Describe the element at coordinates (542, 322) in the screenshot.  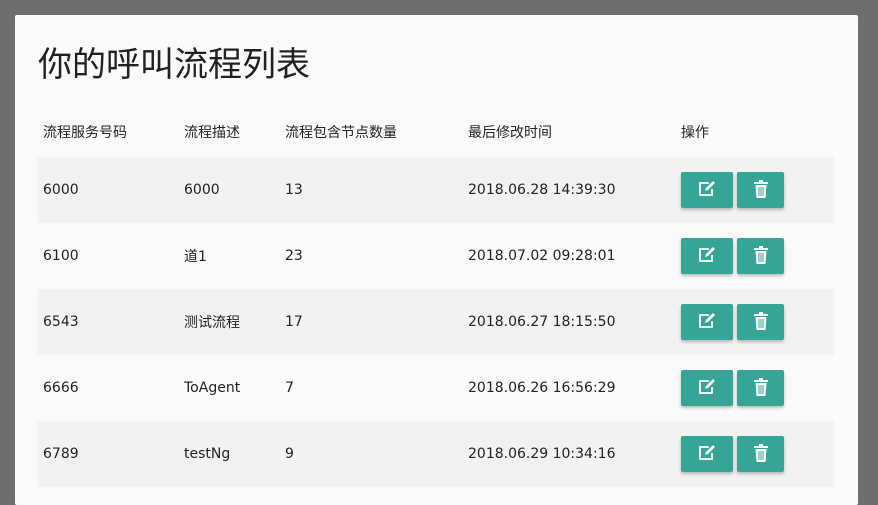
I see `cell-modified: 2018.06.27 18:15:50` at that location.